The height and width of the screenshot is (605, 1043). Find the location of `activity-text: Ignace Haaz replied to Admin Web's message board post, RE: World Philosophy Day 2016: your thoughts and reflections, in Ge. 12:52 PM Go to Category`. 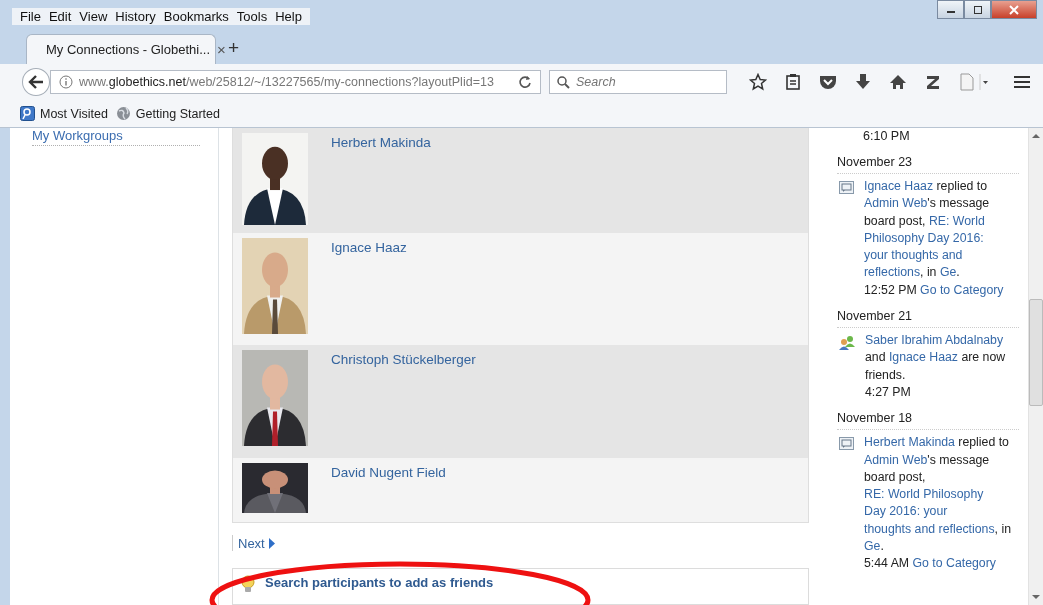

activity-text: Ignace Haaz replied to Admin Web's message board post, RE: World Philosophy Day 2016: your thoughts and reflections, in Ge. 12:52 PM Go to Category is located at coordinates (934, 238).